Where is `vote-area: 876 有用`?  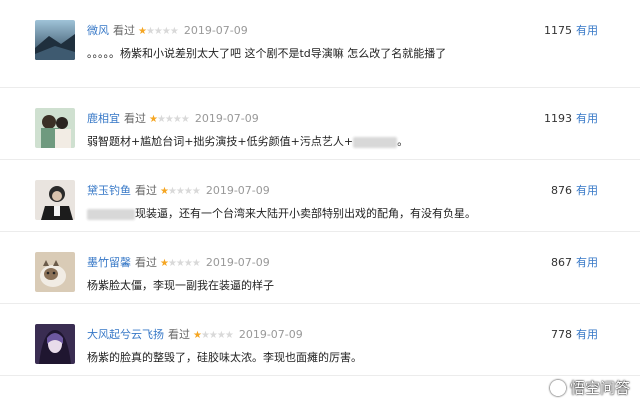
vote-area: 876 有用 is located at coordinates (574, 190).